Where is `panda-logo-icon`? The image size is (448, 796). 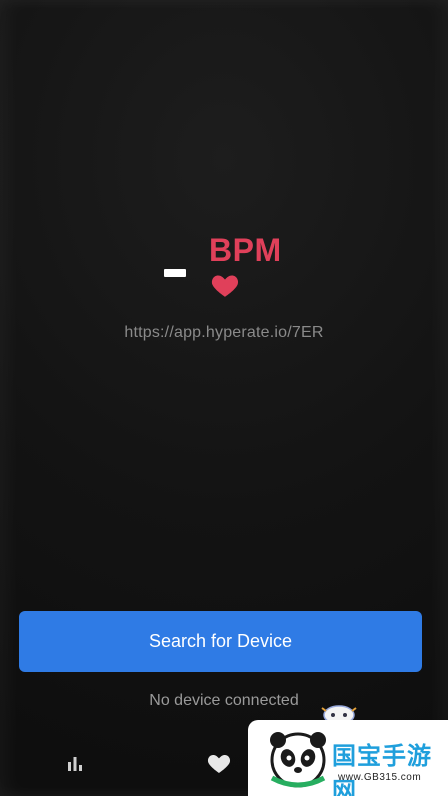 panda-logo-icon is located at coordinates (298, 760).